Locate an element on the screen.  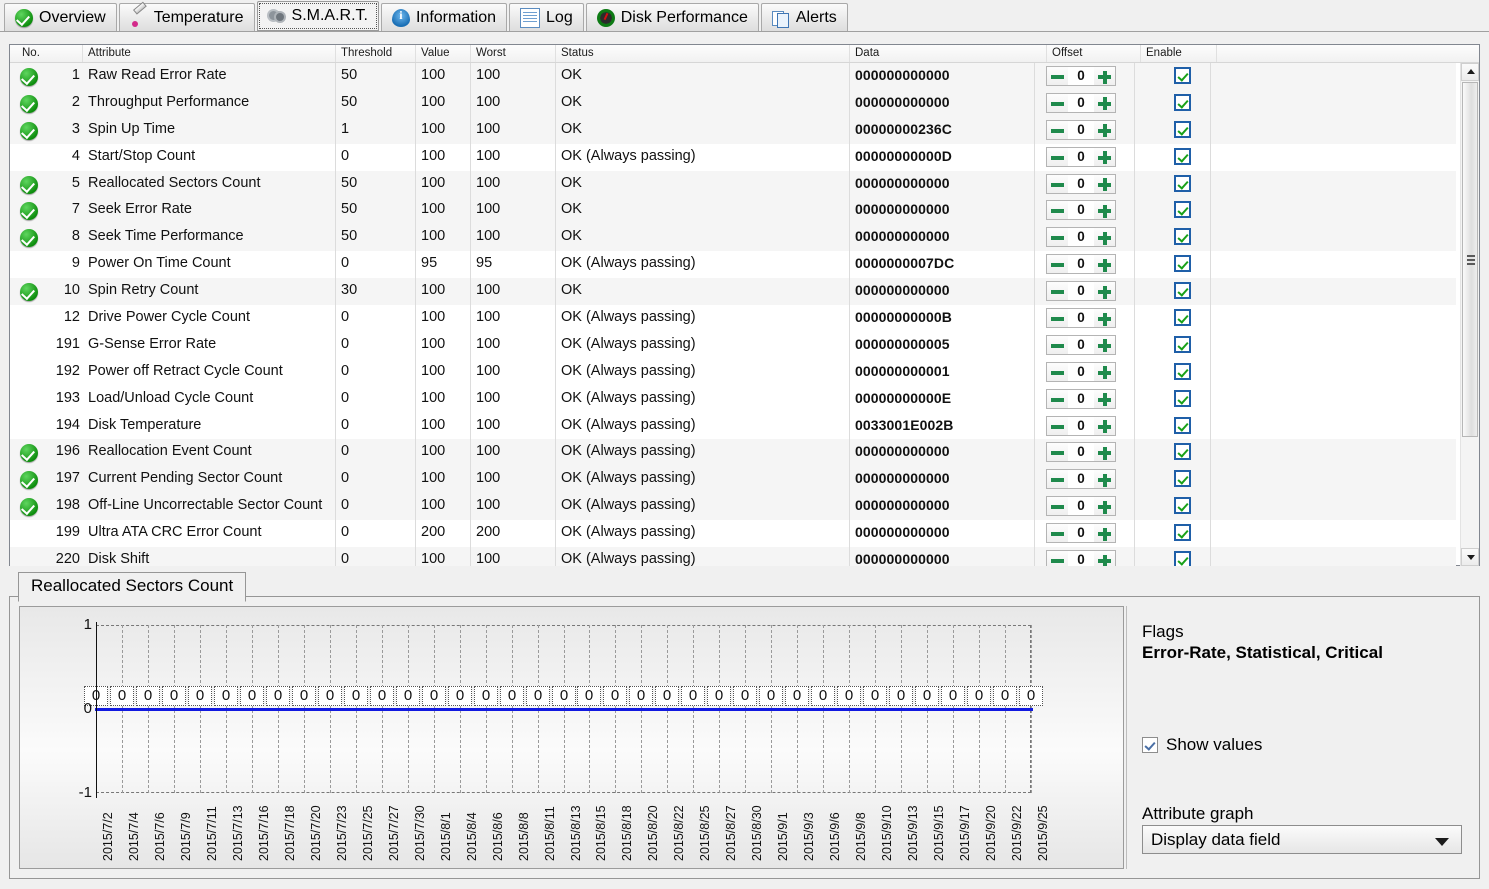
attribute-graph-select-wrap: Display data field is located at coordinates (1302, 839).